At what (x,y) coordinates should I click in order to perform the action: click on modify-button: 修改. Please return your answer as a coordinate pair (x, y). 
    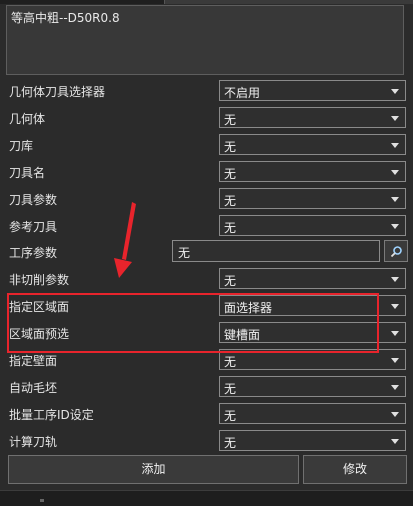
    Looking at the image, I should click on (355, 469).